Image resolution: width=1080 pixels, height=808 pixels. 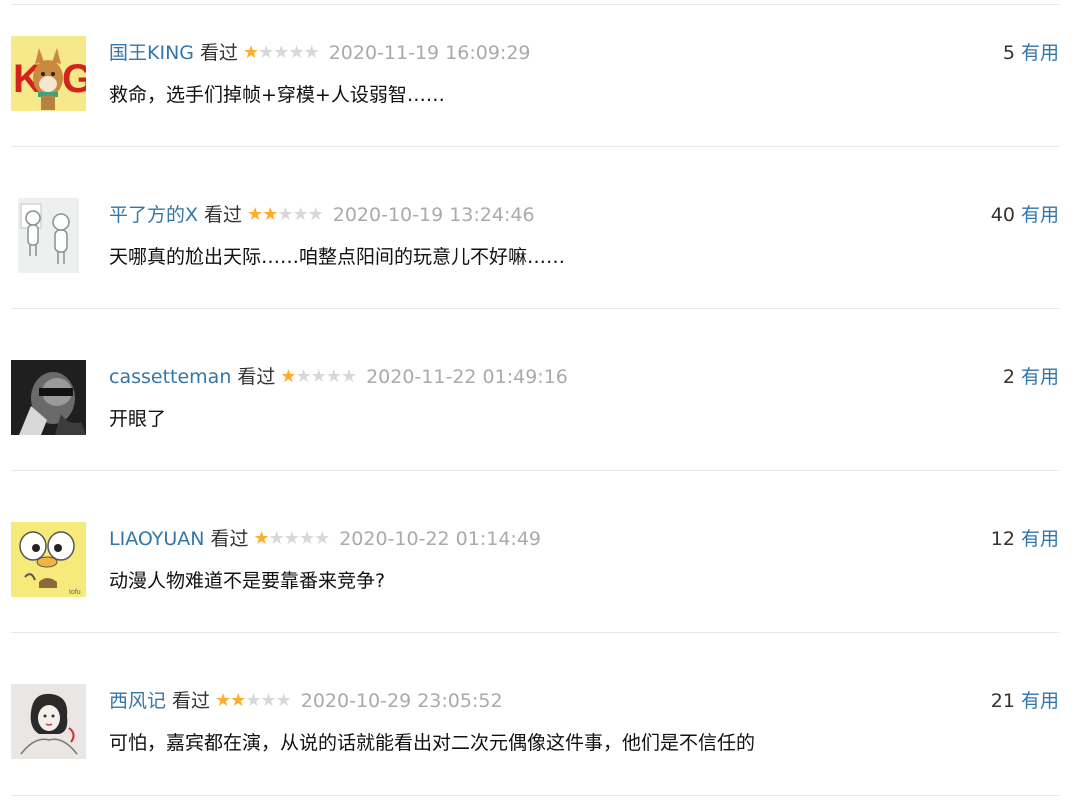 What do you see at coordinates (1008, 53) in the screenshot?
I see `vote-count: 5` at bounding box center [1008, 53].